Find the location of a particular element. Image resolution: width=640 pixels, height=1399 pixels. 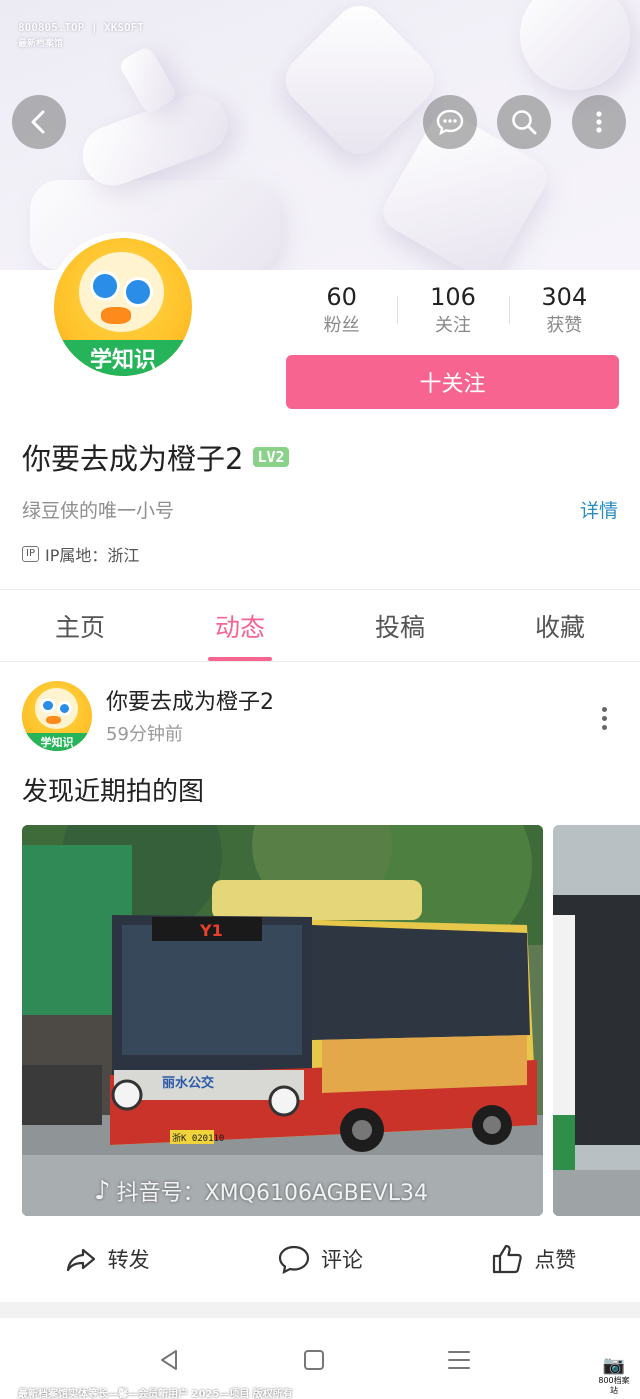

watermark-line: 800805.TOP | XKSOFT is located at coordinates (81, 27).